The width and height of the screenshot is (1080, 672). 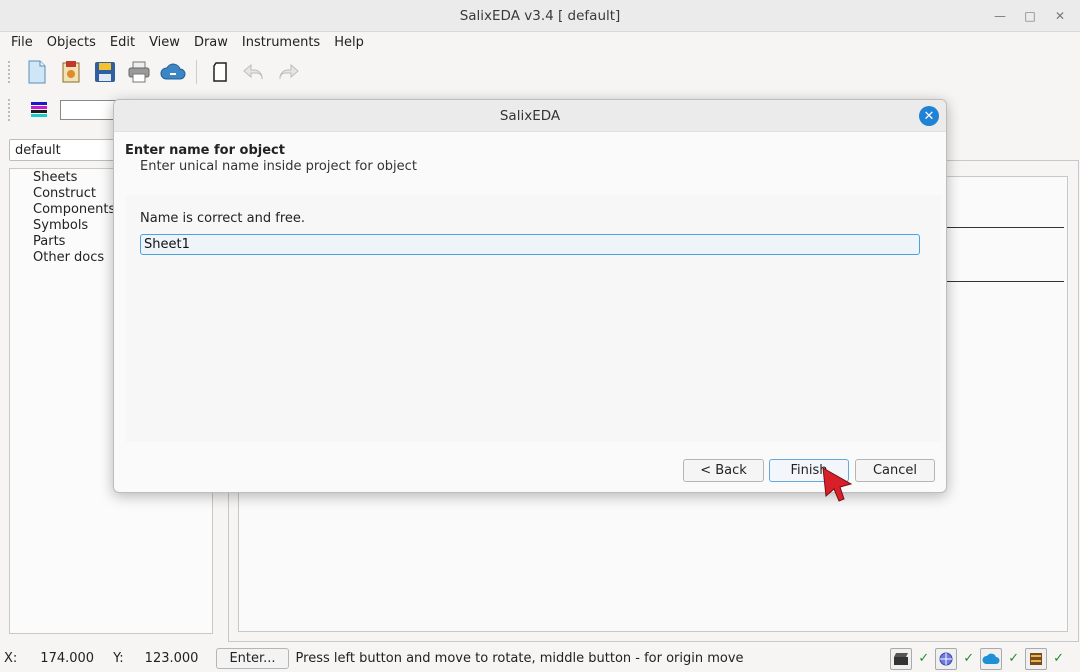 I want to click on print-icon, so click(x=139, y=72).